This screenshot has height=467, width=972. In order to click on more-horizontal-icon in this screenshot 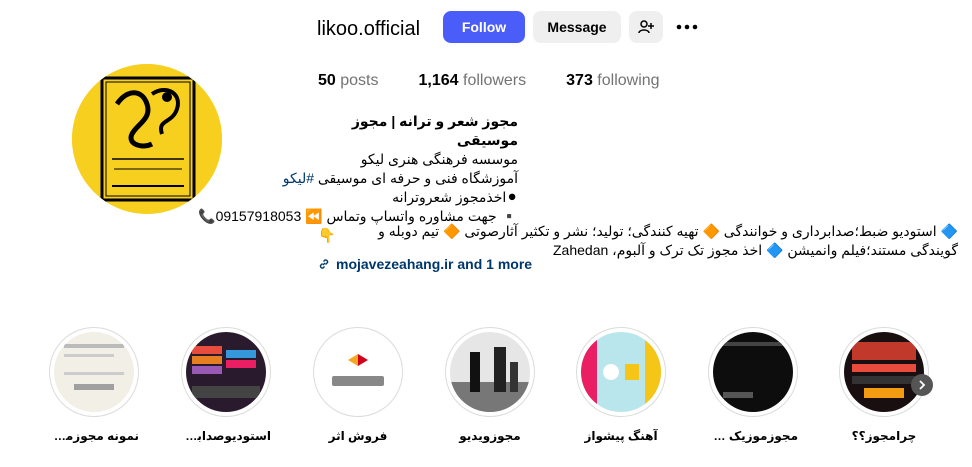, I will do `click(687, 27)`.